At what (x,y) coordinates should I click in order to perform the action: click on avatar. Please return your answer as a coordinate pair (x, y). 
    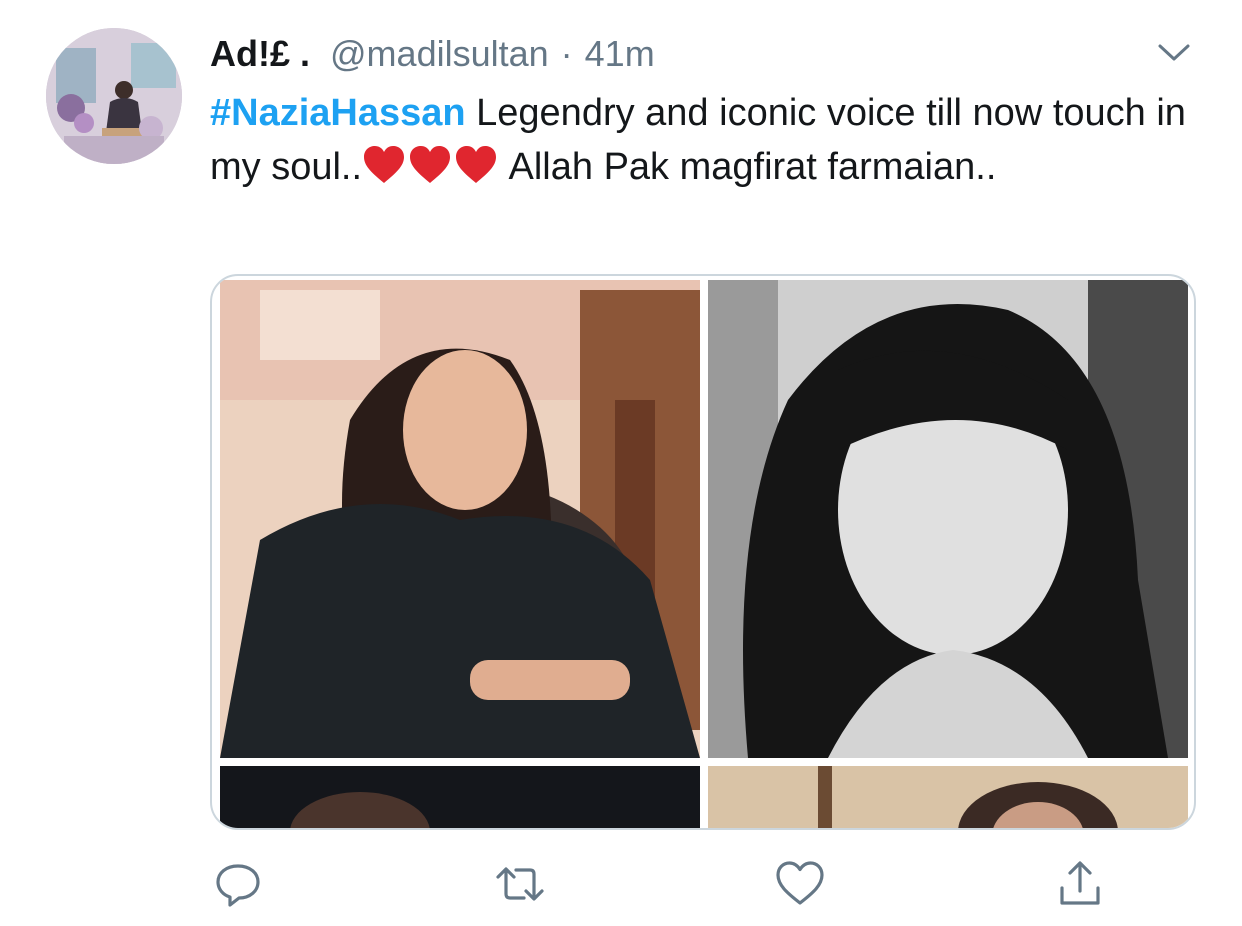
    Looking at the image, I should click on (114, 96).